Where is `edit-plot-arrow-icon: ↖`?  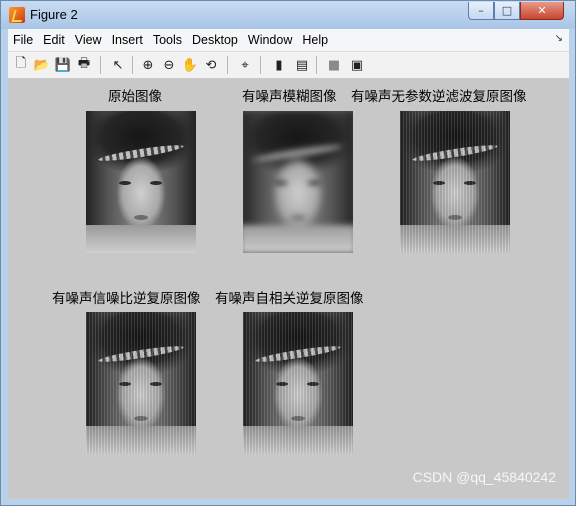 edit-plot-arrow-icon: ↖ is located at coordinates (118, 65).